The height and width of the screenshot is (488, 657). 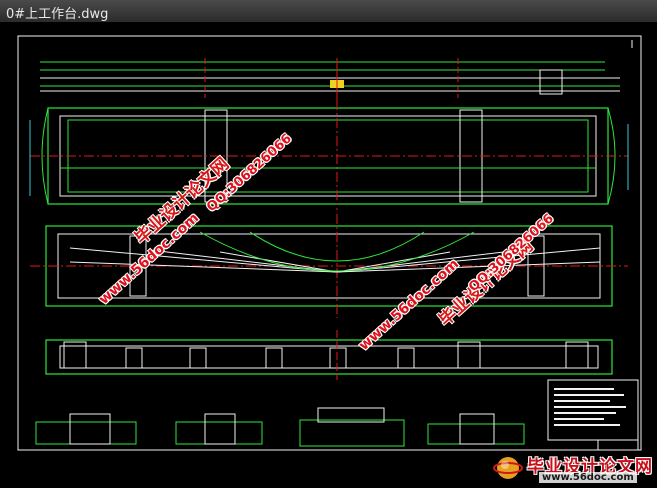 What do you see at coordinates (330, 79) in the screenshot?
I see `top-rail-view` at bounding box center [330, 79].